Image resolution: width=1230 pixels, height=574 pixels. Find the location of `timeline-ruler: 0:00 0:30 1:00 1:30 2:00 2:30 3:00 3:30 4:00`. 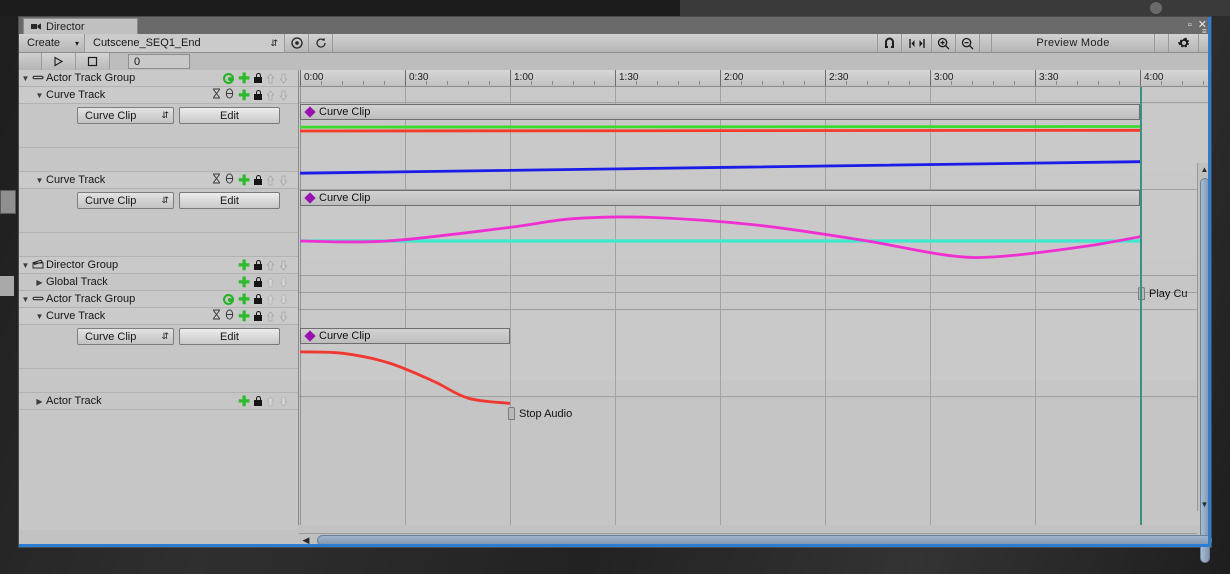

timeline-ruler: 0:00 0:30 1:00 1:30 2:00 2:30 3:00 3:30 4:00 is located at coordinates (755, 78).